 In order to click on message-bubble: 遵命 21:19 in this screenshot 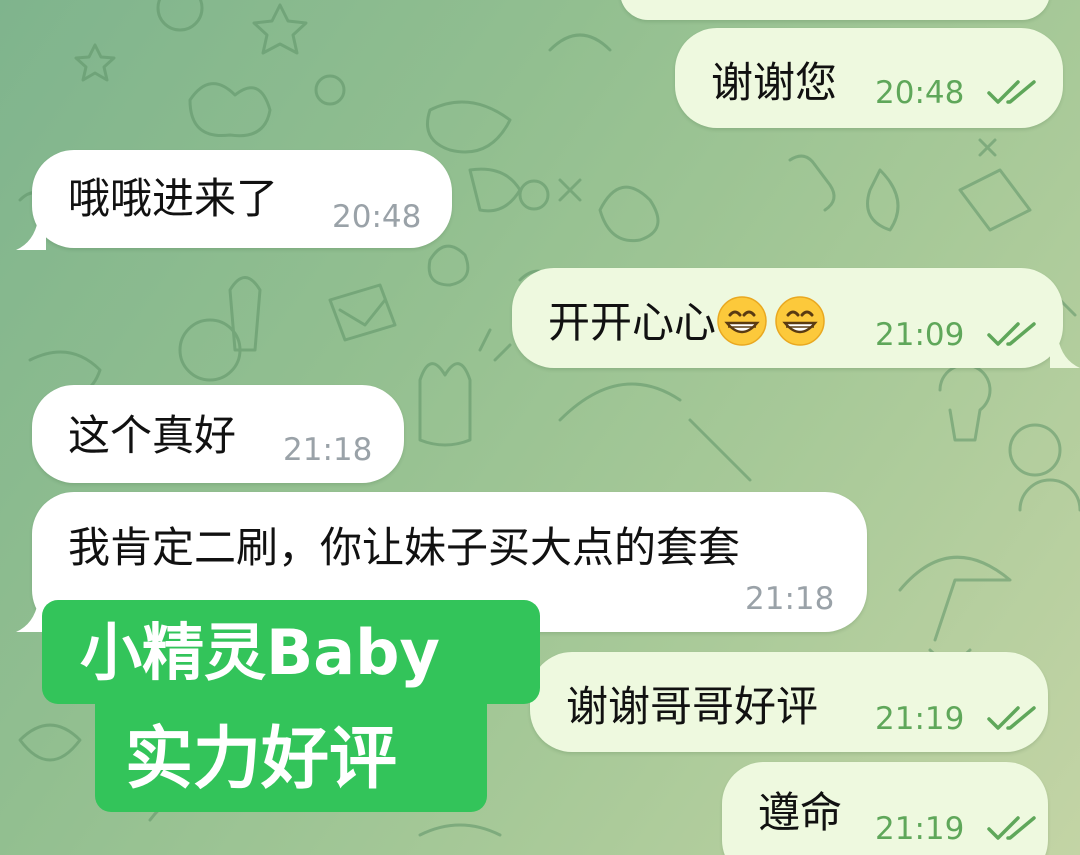, I will do `click(885, 808)`.